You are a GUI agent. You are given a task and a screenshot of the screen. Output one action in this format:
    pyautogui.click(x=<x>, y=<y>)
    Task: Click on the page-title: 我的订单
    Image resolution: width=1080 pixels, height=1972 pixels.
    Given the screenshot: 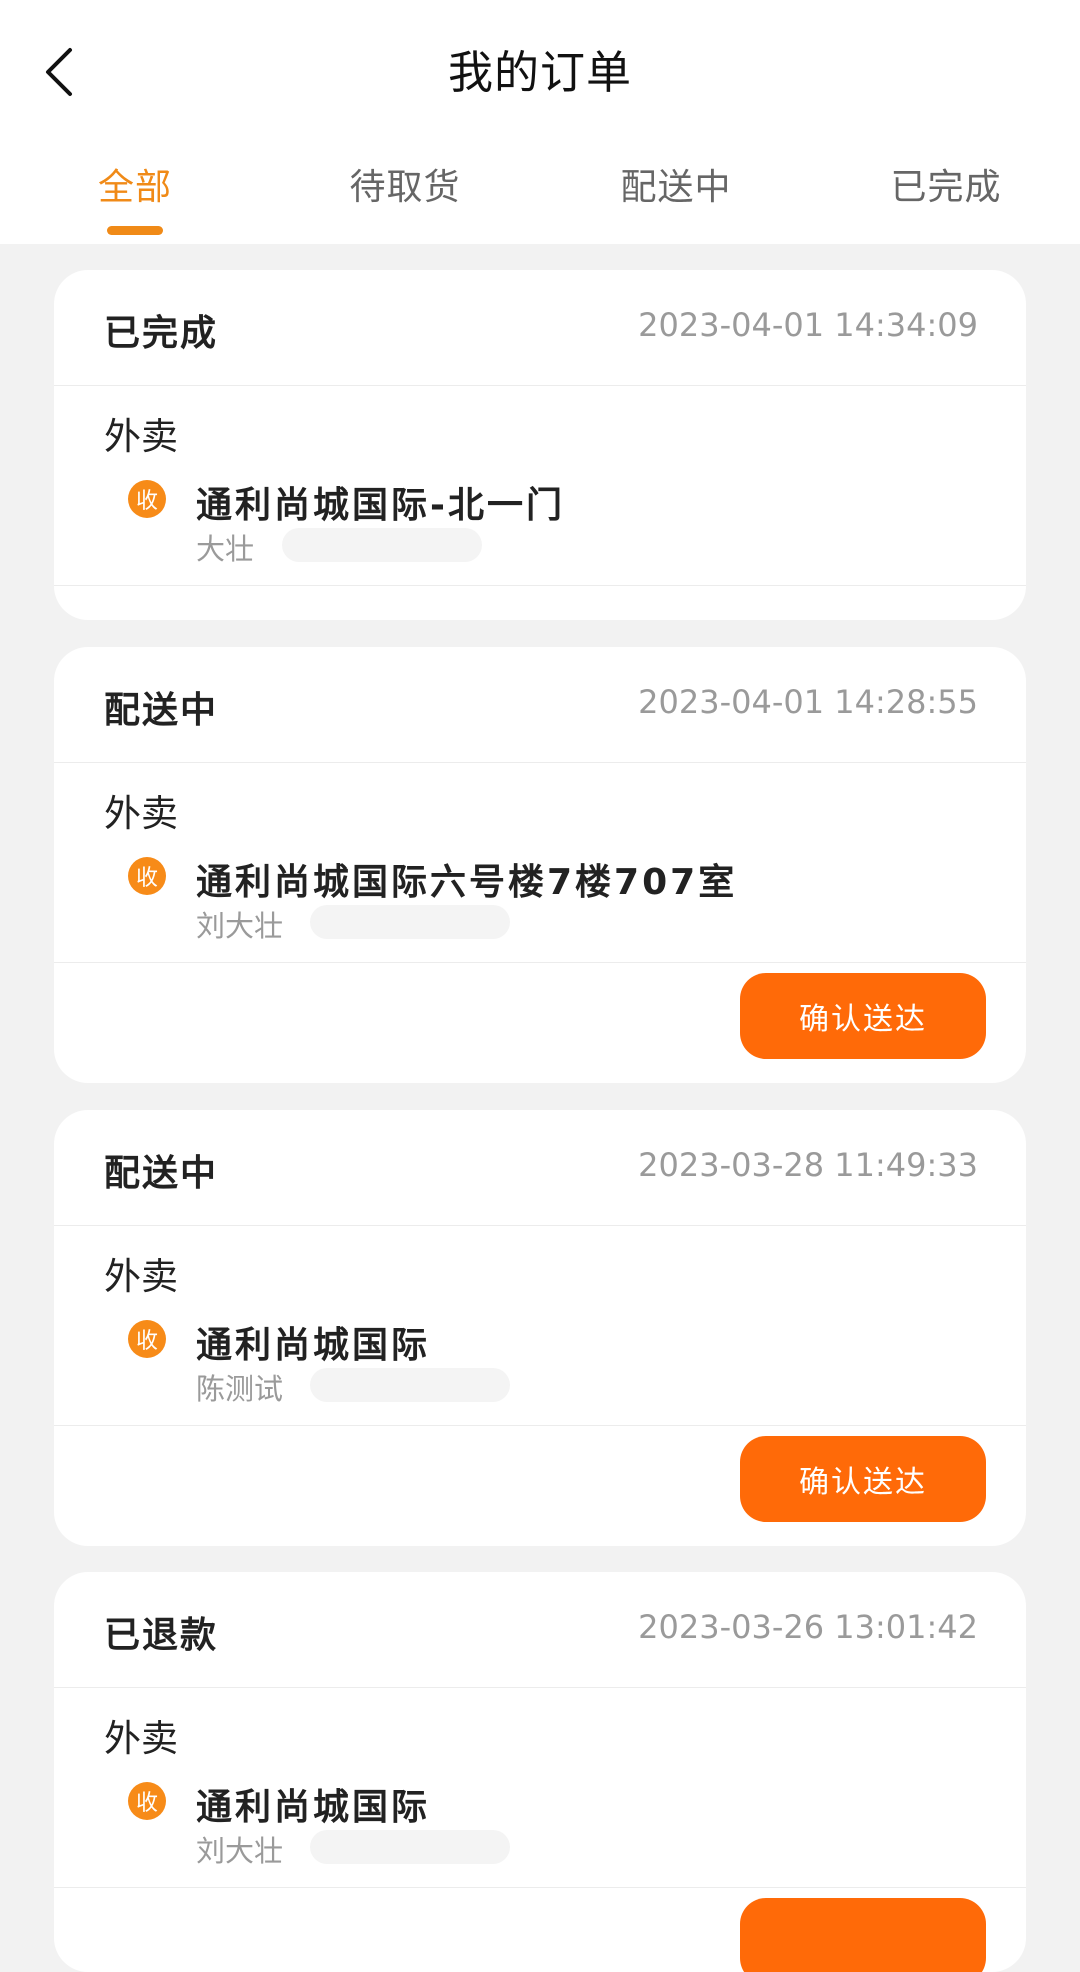 What is the action you would take?
    pyautogui.click(x=539, y=72)
    